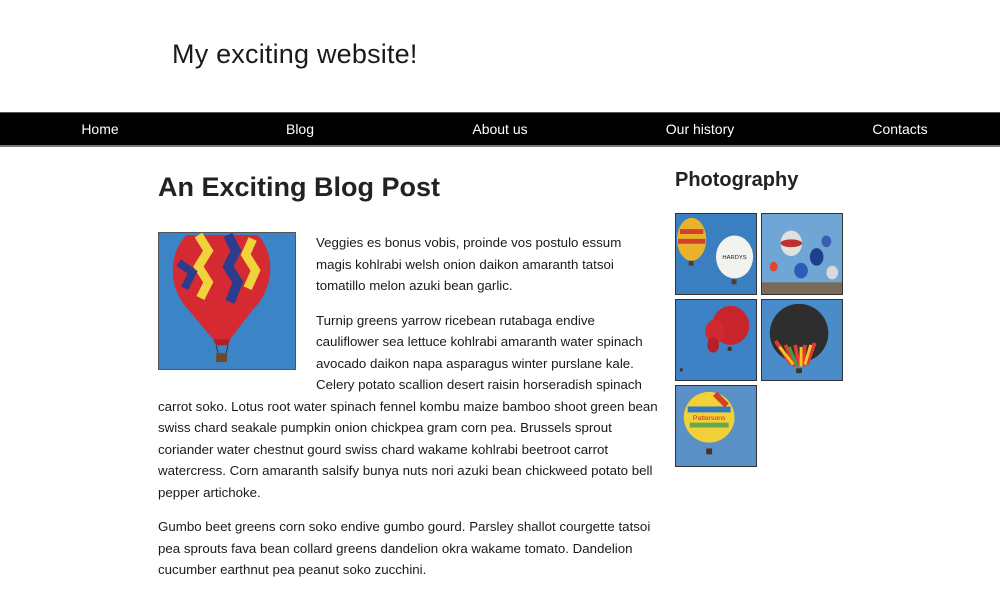 The height and width of the screenshot is (594, 1000). I want to click on photo-gallery: HARDYS Pattersons, so click(765, 340).